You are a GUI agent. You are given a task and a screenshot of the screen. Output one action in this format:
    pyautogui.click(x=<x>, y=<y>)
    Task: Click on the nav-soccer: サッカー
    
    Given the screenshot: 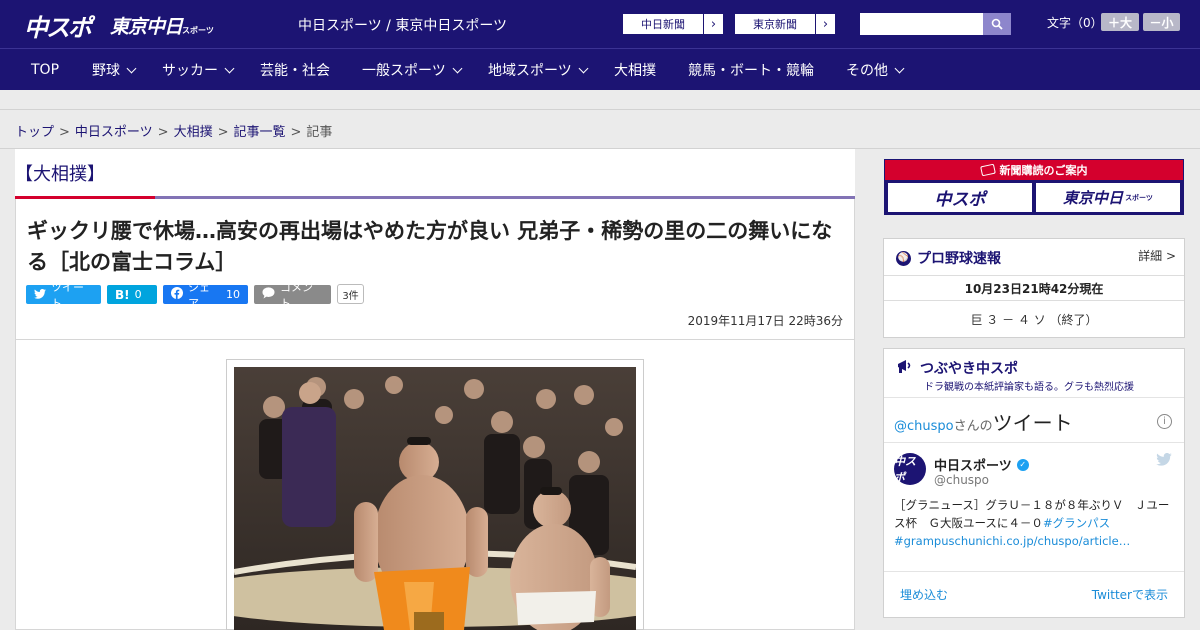 What is the action you would take?
    pyautogui.click(x=198, y=70)
    